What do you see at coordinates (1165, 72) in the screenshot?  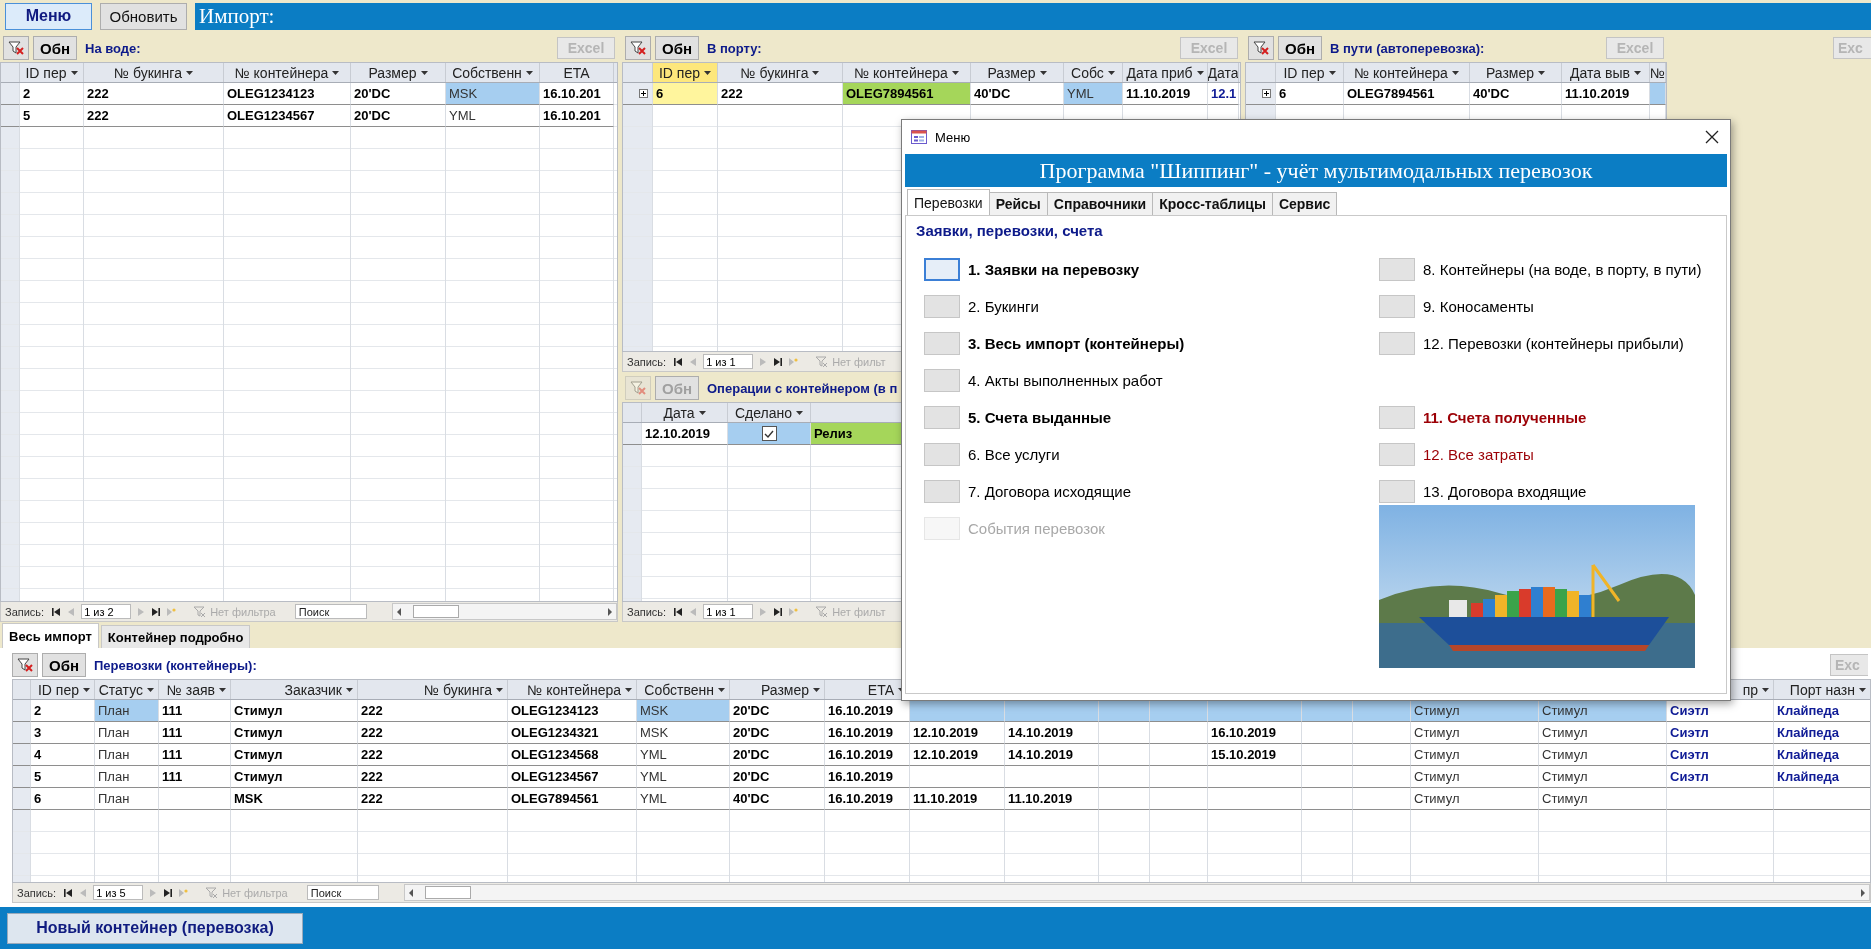 I see `column-header: Дата приб` at bounding box center [1165, 72].